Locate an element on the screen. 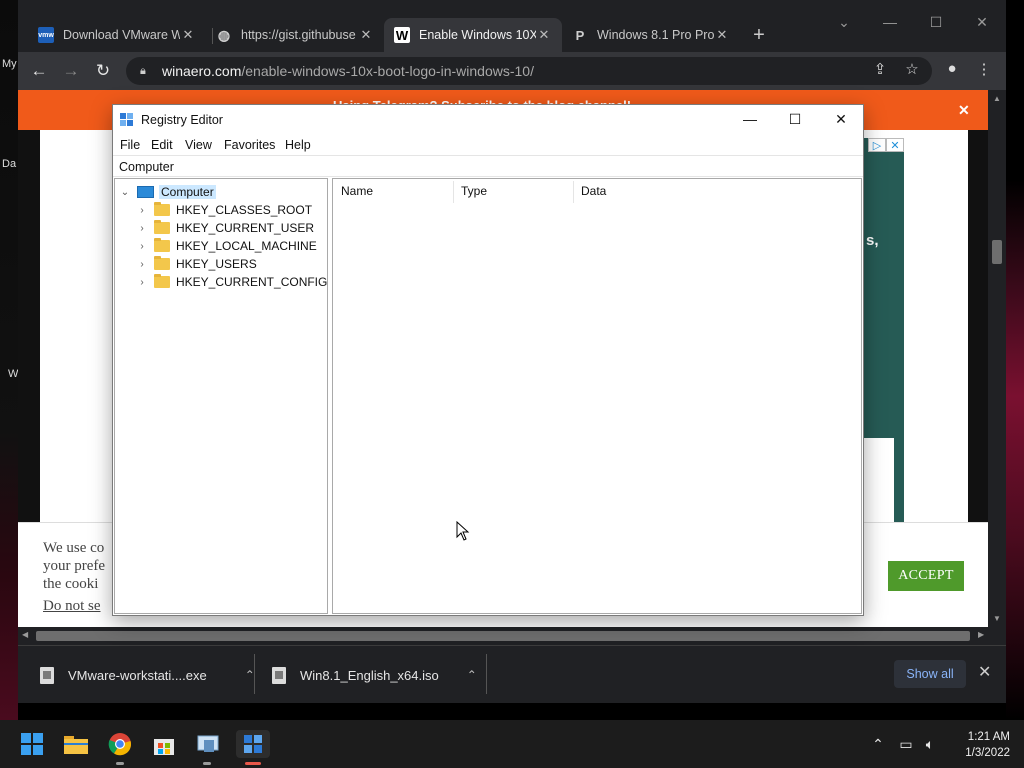 This screenshot has width=1024, height=768. bookmark-star-icon: ☆ is located at coordinates (912, 69).